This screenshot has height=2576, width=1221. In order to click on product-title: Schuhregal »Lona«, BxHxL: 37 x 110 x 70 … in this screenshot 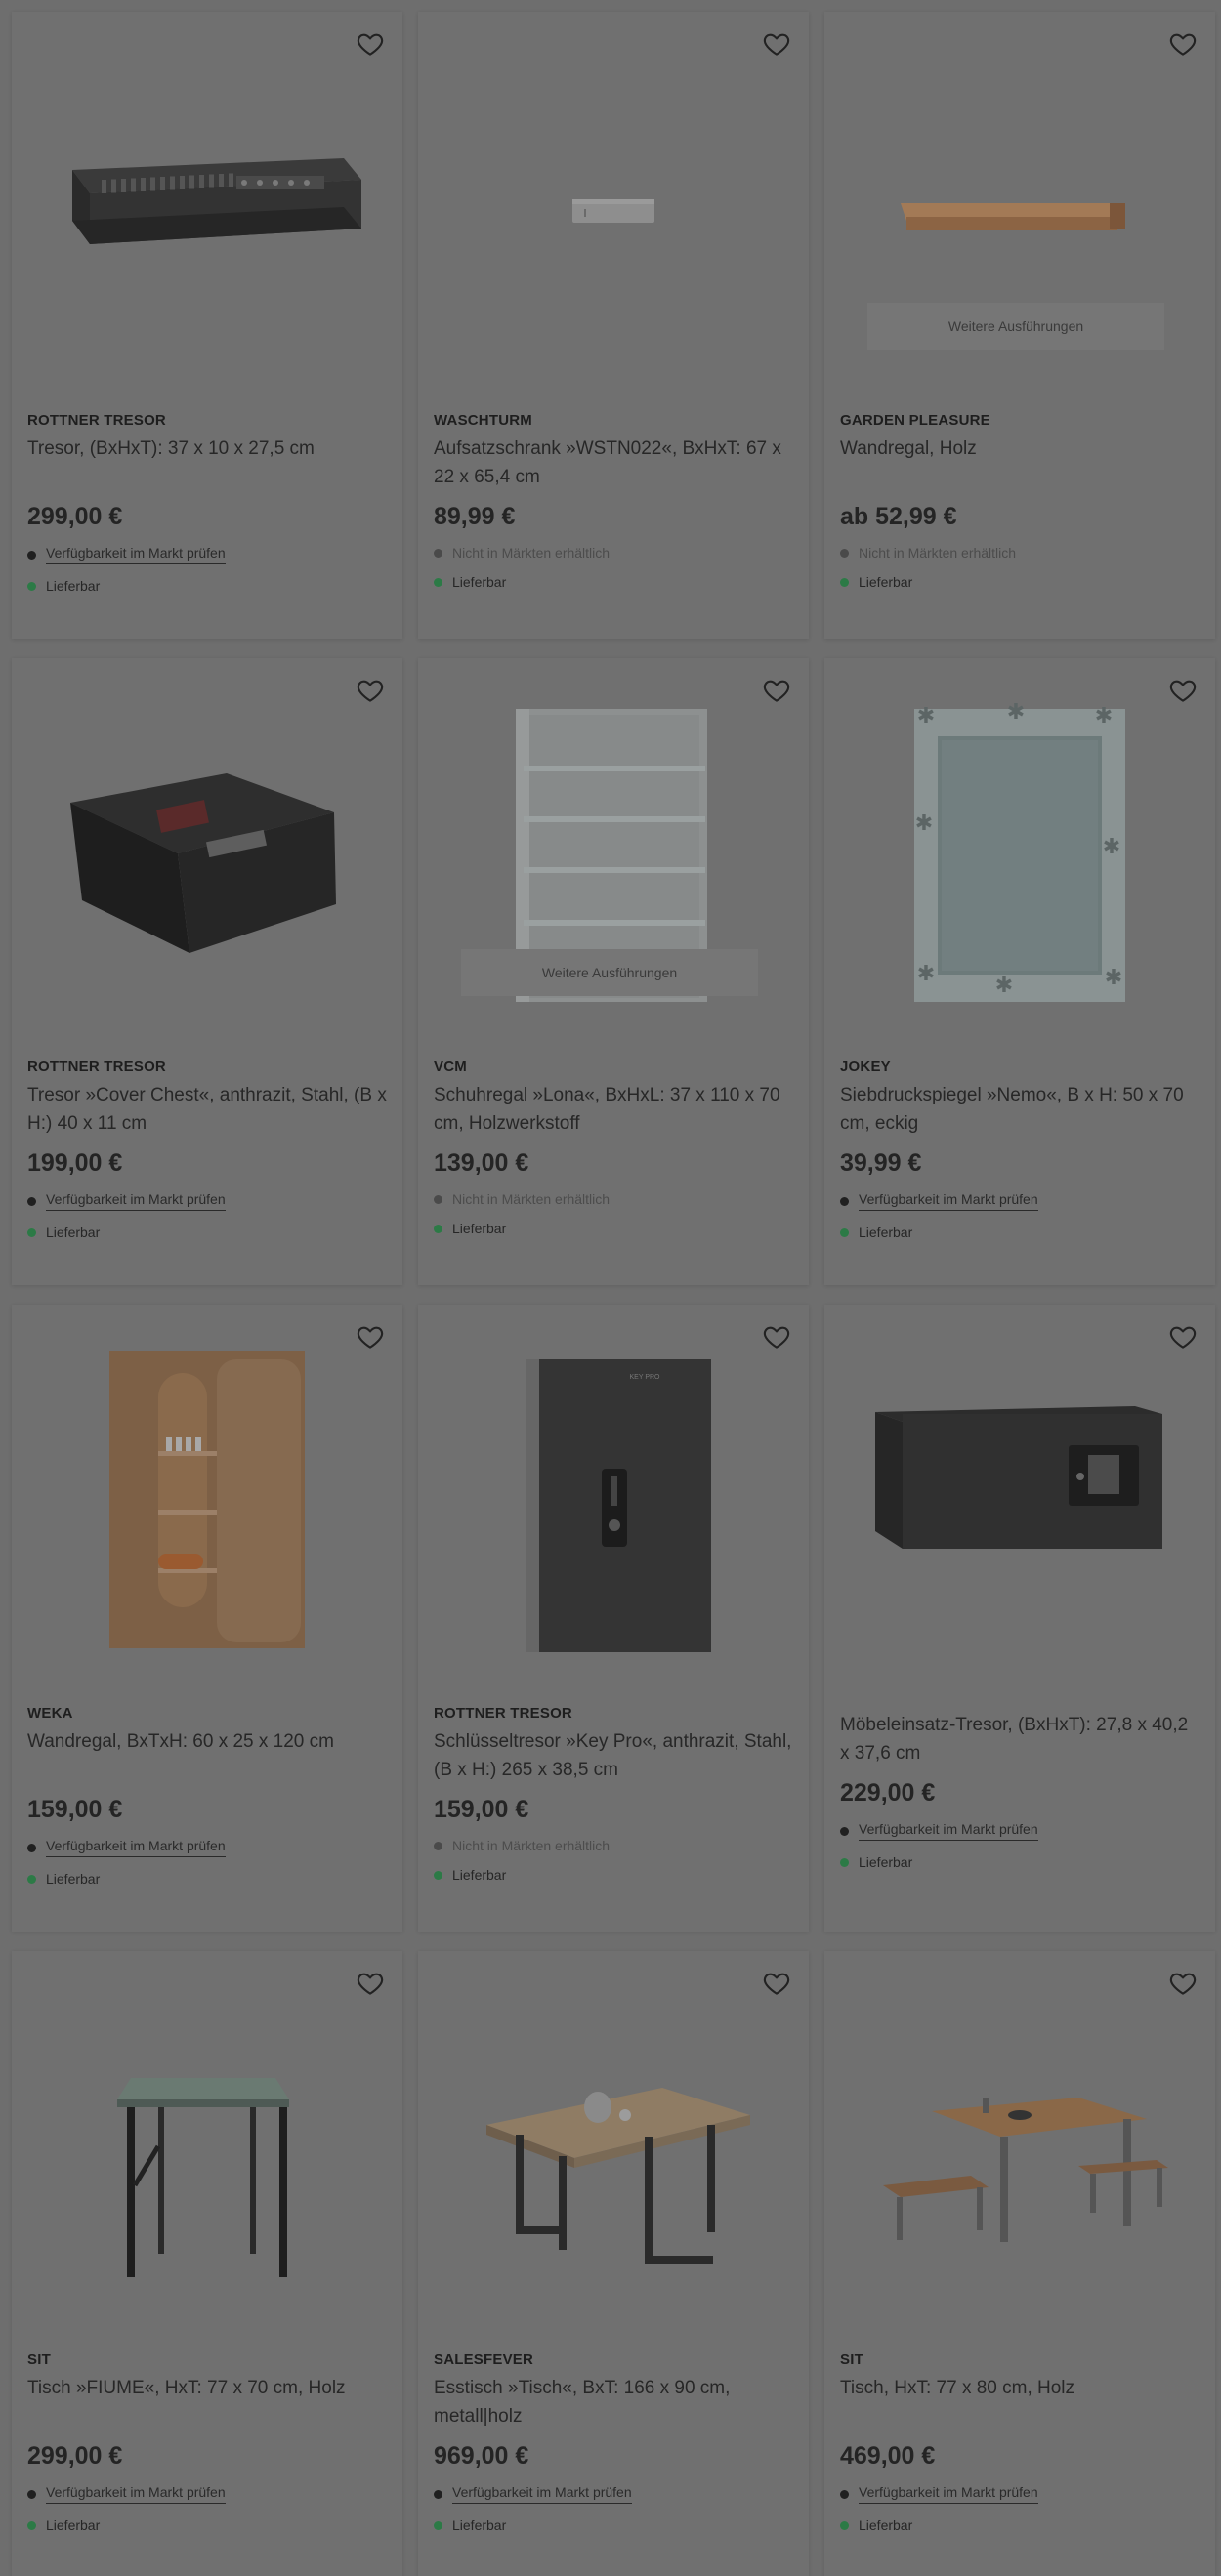, I will do `click(613, 1110)`.